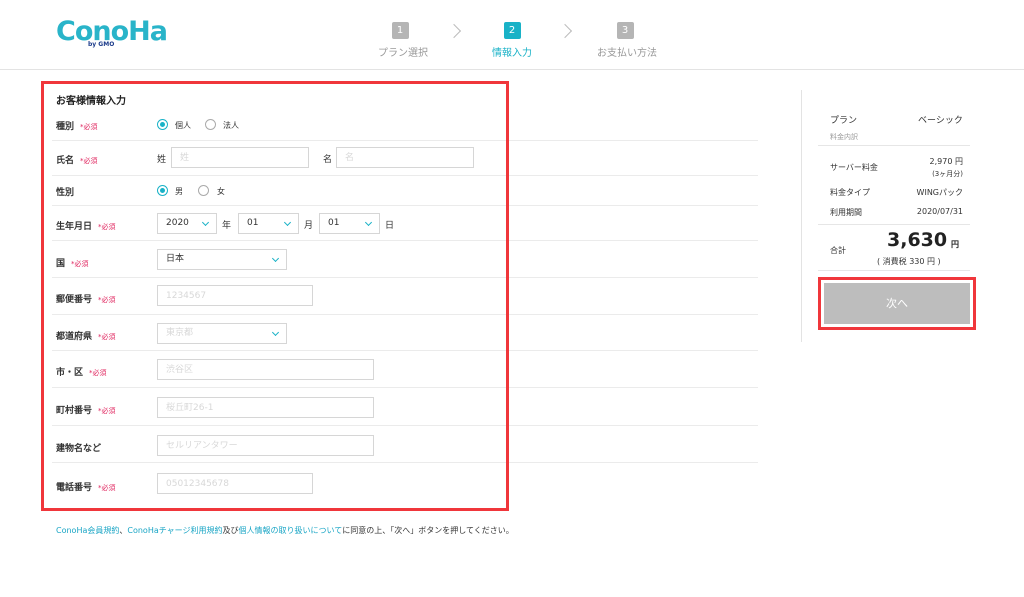 This screenshot has height=597, width=1024. Describe the element at coordinates (939, 192) in the screenshot. I see `fee-type-value: WINGパック` at that location.